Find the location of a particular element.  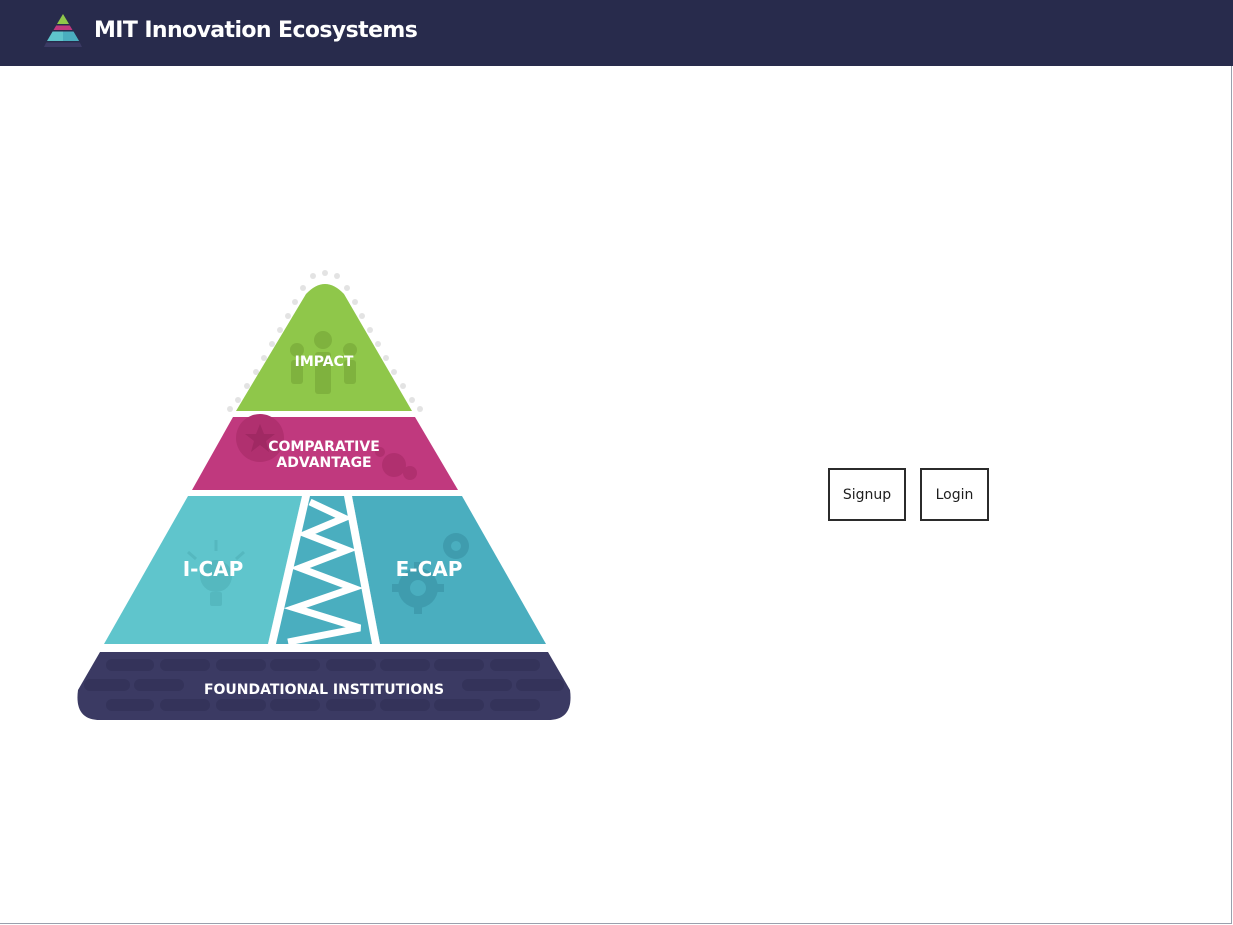

icap-label: I-CAP is located at coordinates (213, 569).